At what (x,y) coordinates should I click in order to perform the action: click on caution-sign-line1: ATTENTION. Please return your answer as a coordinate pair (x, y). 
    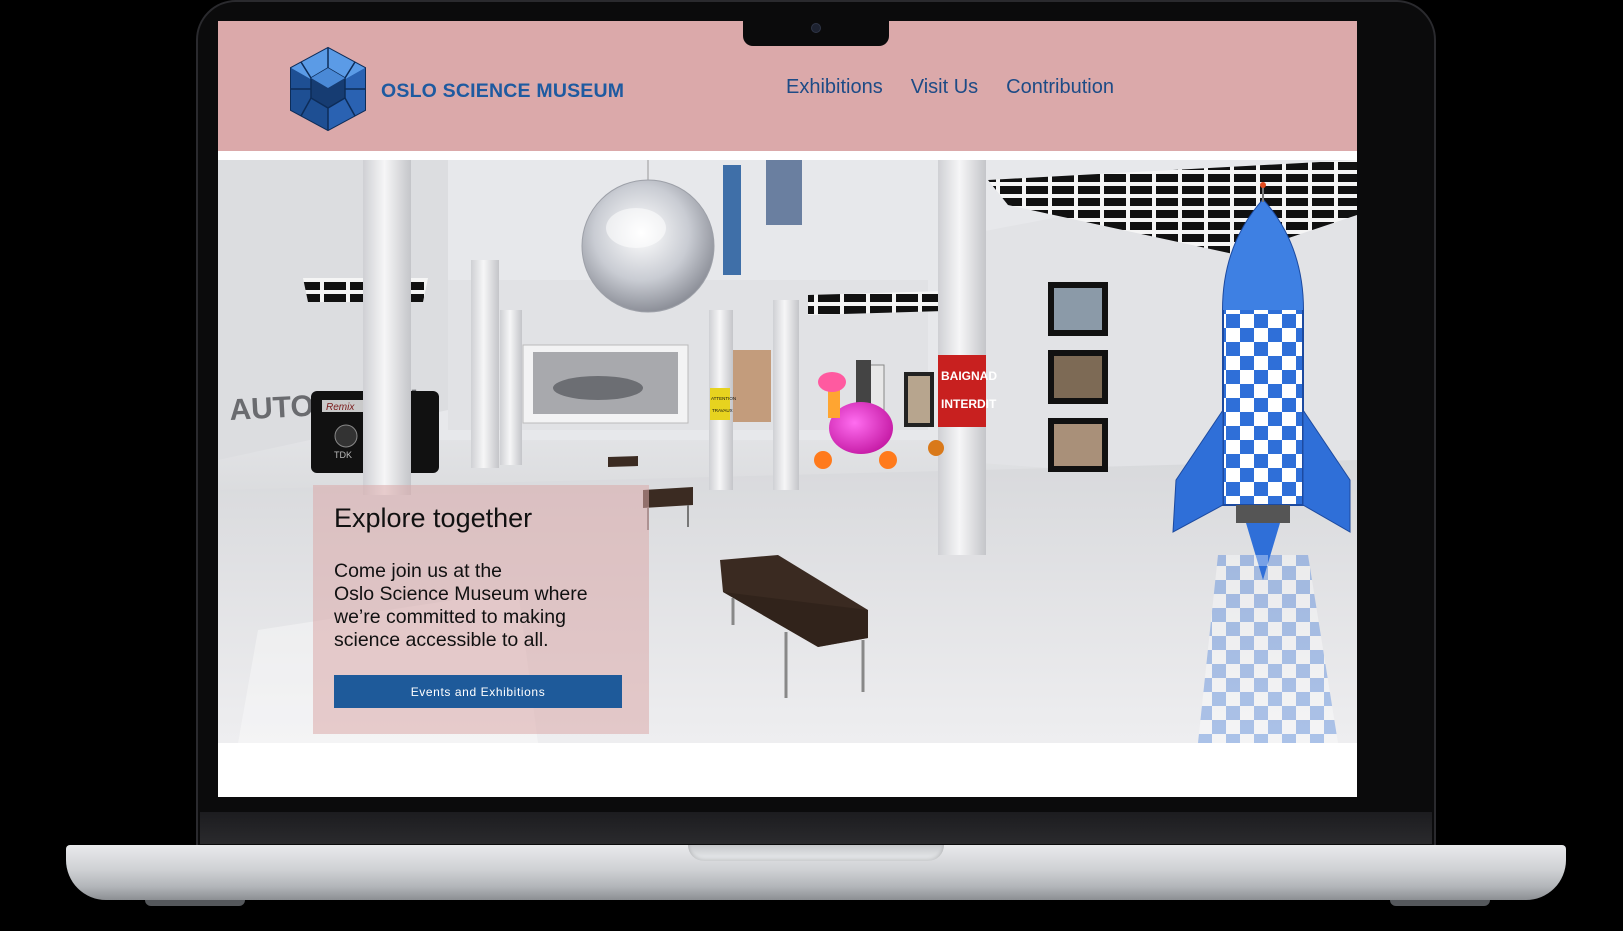
    Looking at the image, I should click on (723, 398).